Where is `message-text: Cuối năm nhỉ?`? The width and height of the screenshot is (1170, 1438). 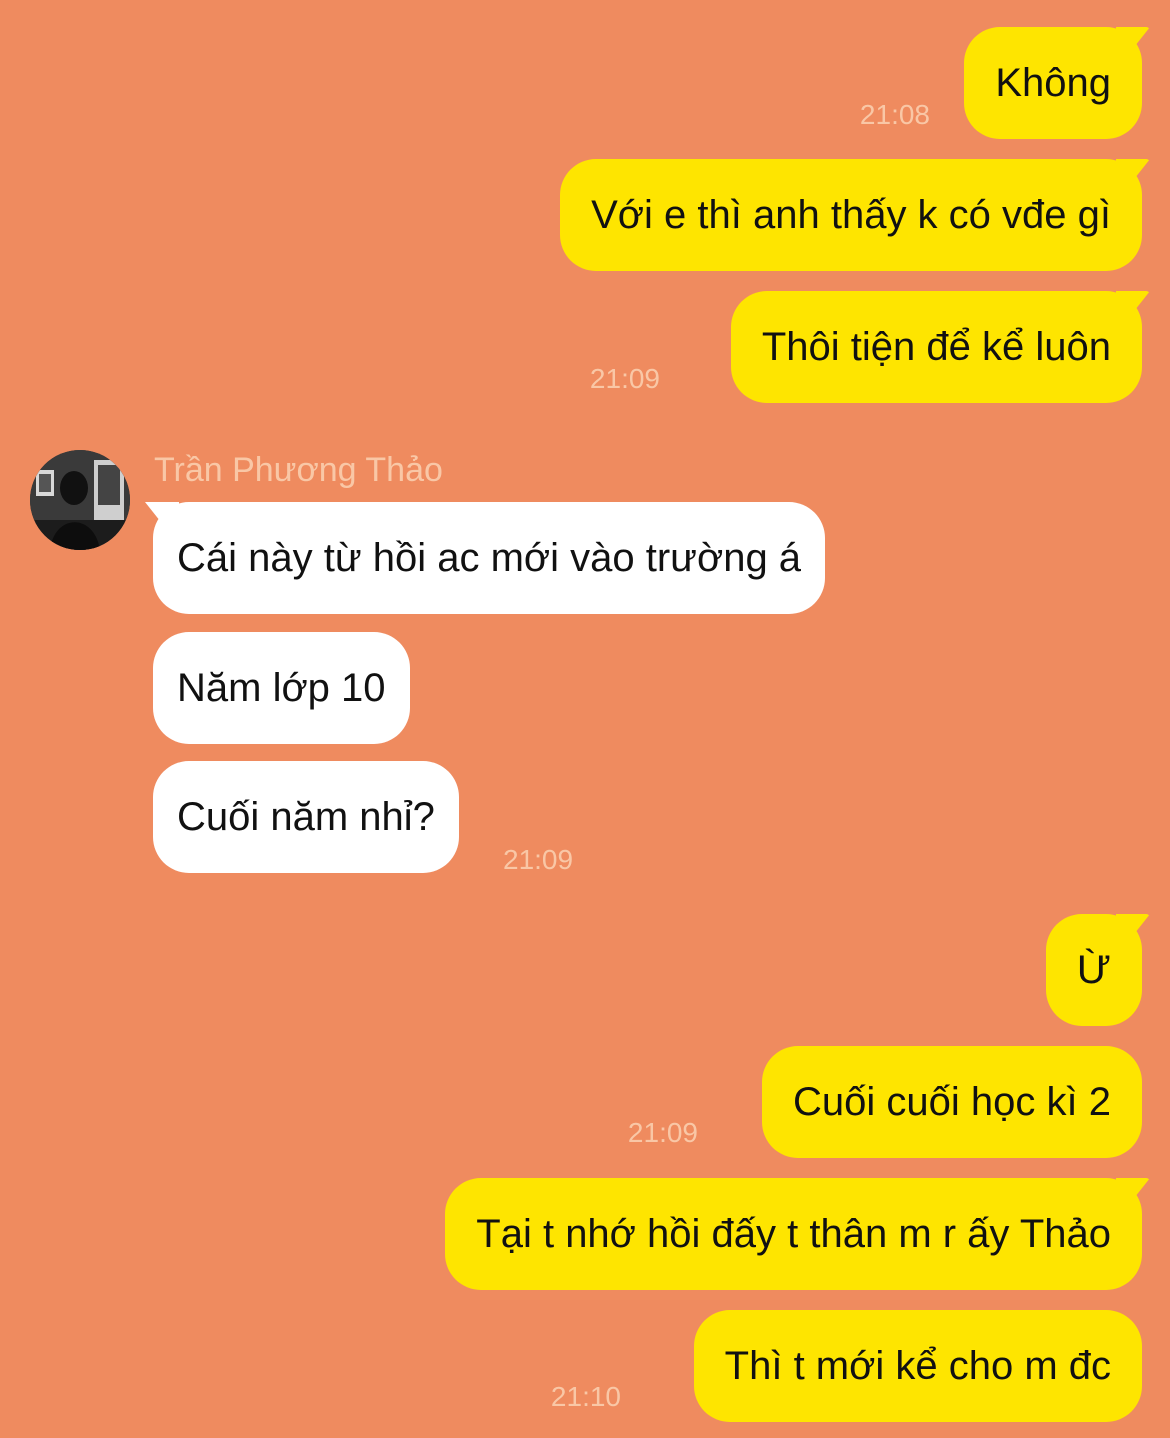
message-text: Cuối năm nhỉ? is located at coordinates (306, 817).